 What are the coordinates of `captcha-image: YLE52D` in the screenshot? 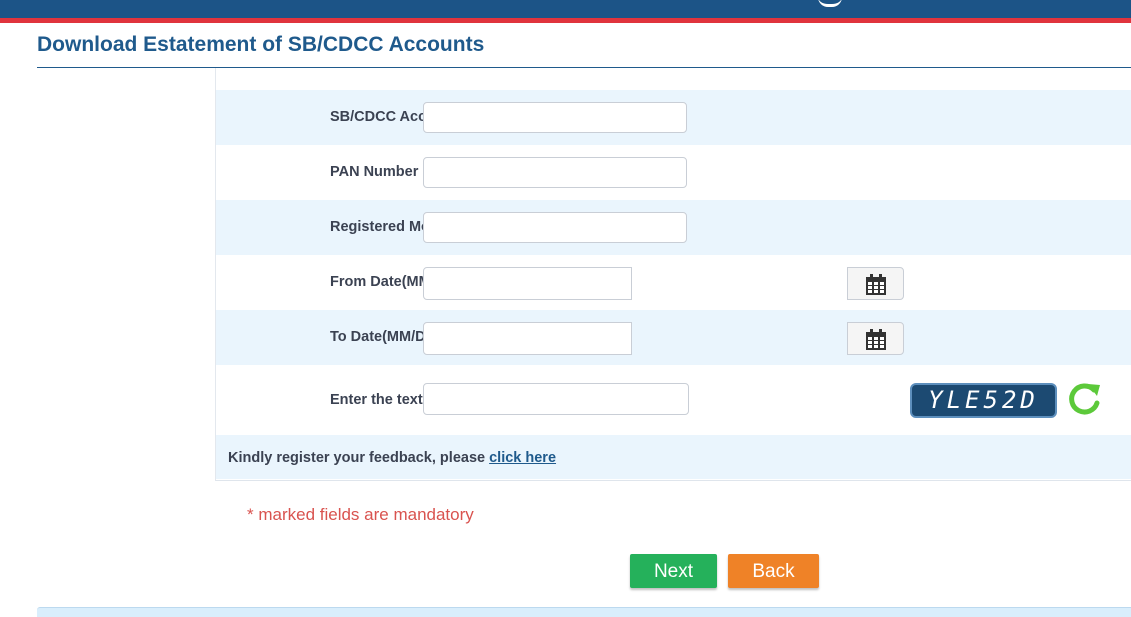 It's located at (983, 400).